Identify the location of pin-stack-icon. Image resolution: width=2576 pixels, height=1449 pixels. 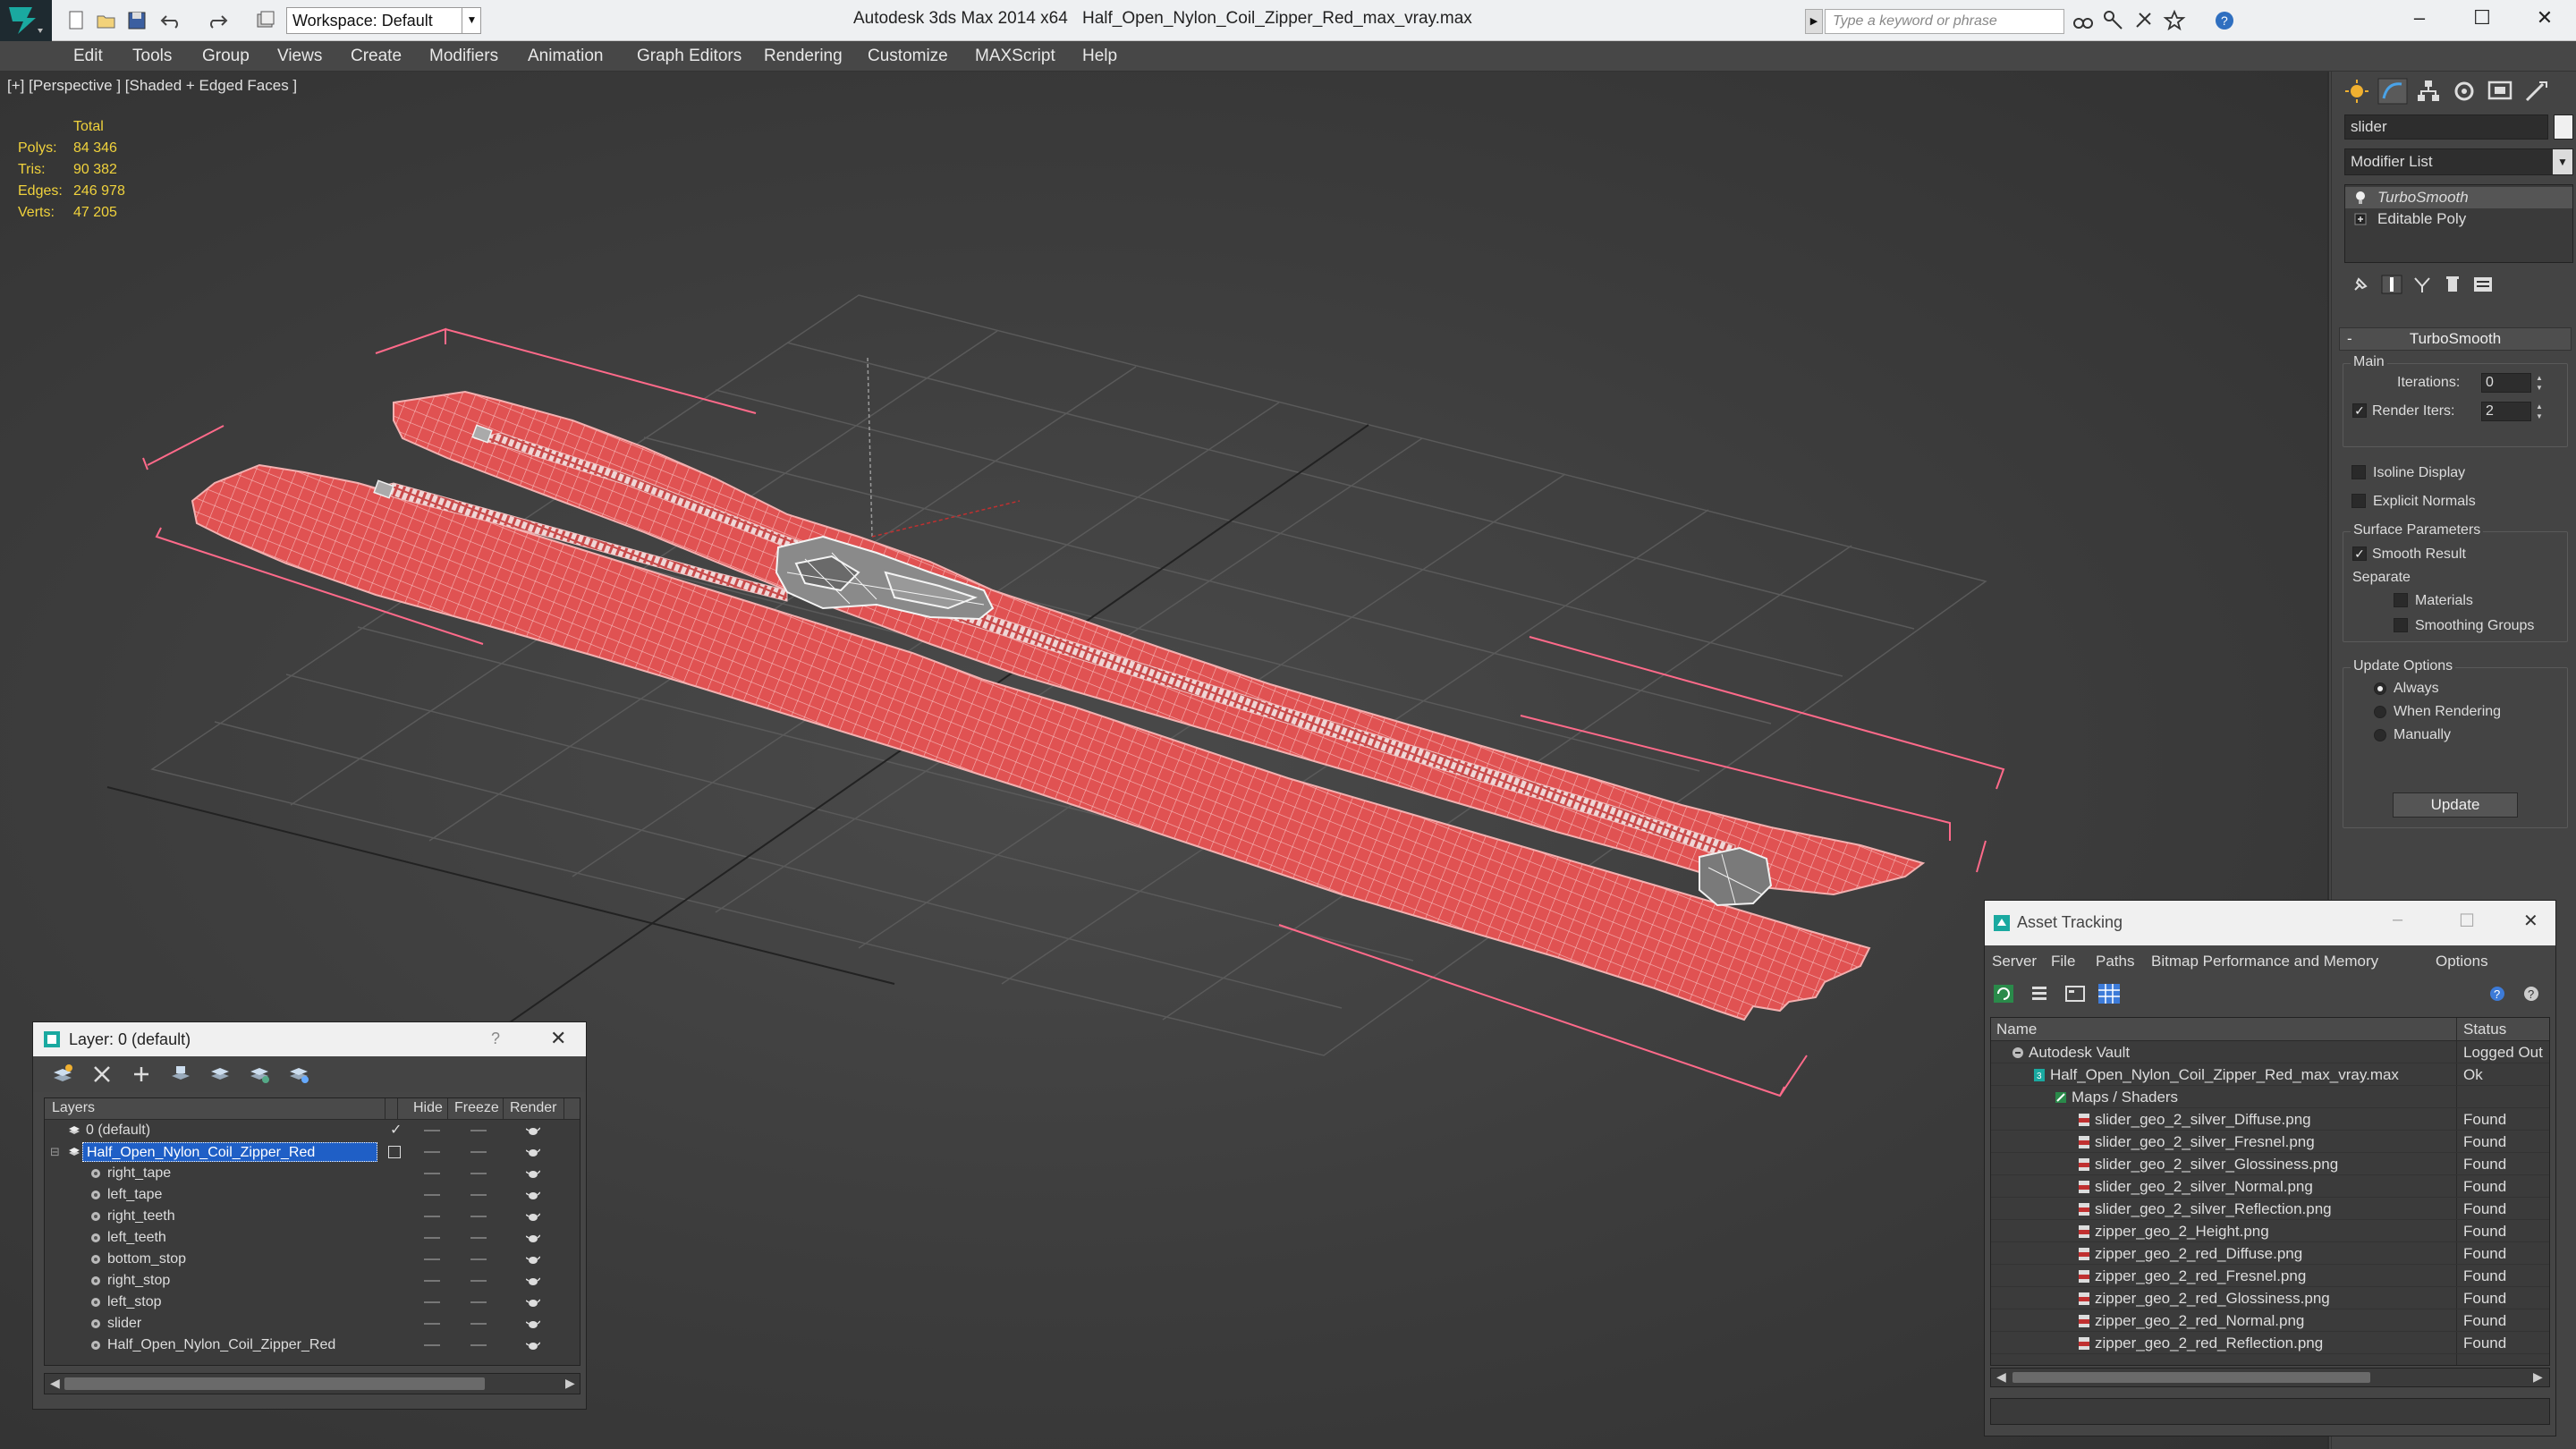
(2361, 284).